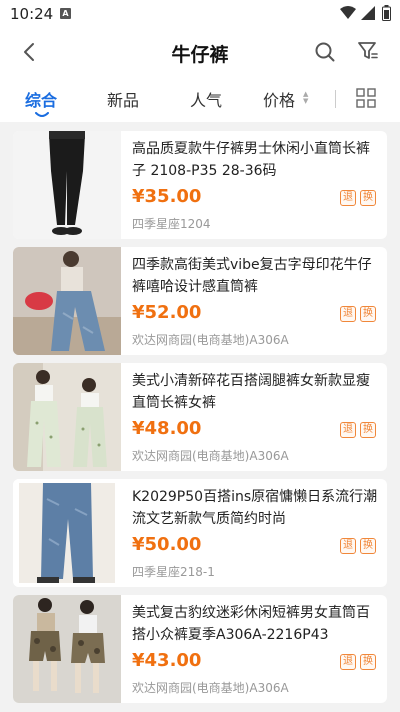  What do you see at coordinates (200, 55) in the screenshot?
I see `page-title: 牛仔裤` at bounding box center [200, 55].